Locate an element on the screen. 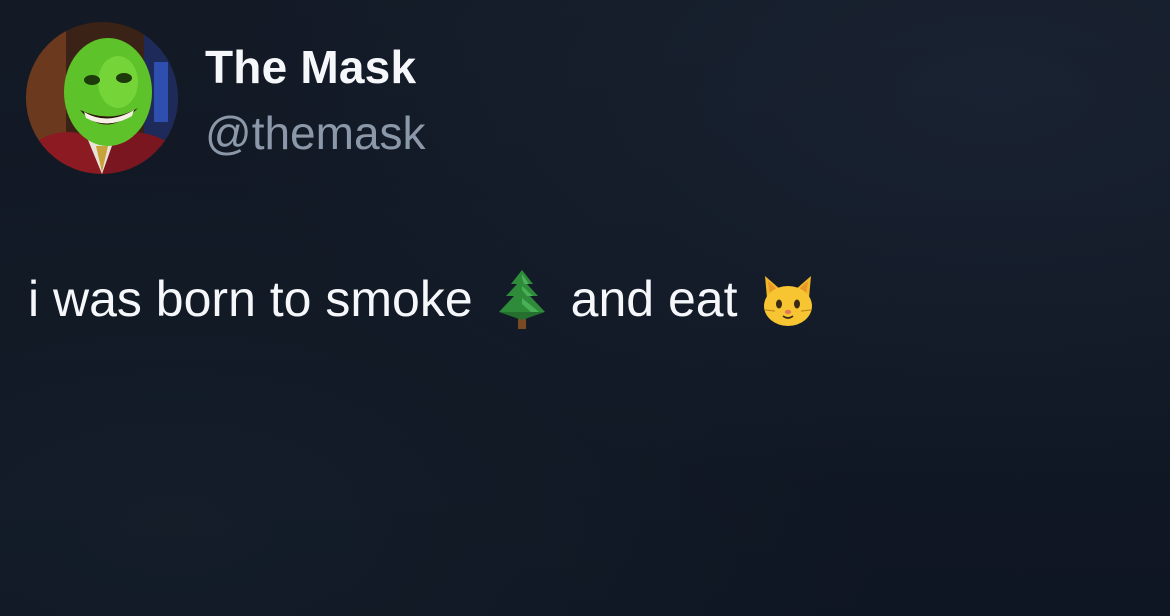 The height and width of the screenshot is (616, 1170). tweet-text-part-1: i was born to smoke is located at coordinates (250, 299).